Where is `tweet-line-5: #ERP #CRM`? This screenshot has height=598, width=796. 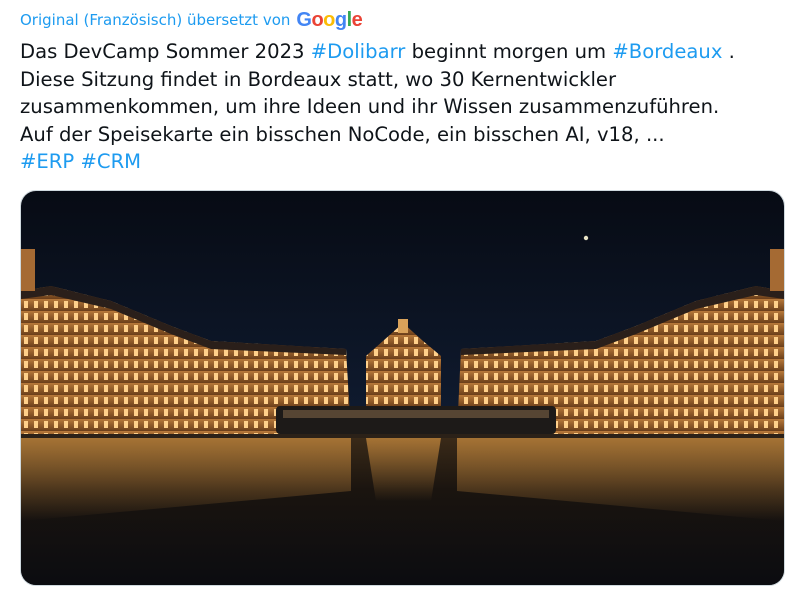
tweet-line-5: #ERP #CRM is located at coordinates (400, 162).